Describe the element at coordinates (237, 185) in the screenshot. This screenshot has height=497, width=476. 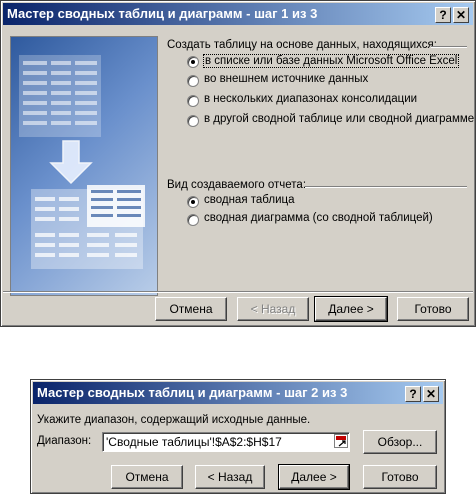
I see `report-group-label: Вид создаваемого отчета:` at that location.